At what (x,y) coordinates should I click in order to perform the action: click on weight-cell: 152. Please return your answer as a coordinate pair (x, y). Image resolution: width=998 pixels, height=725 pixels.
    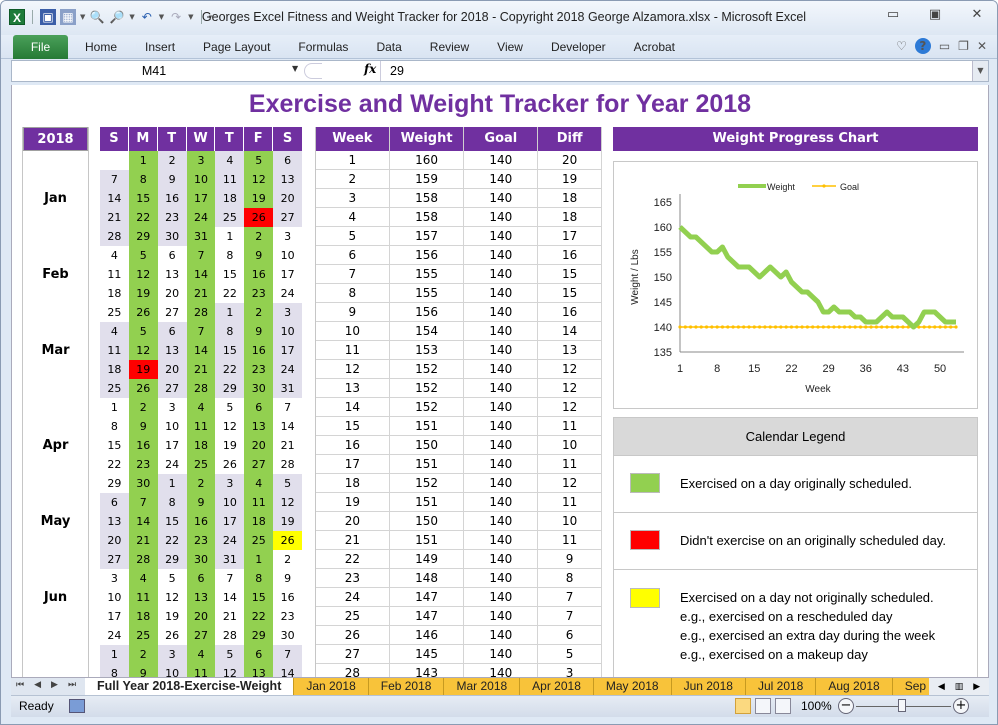
    Looking at the image, I should click on (427, 407).